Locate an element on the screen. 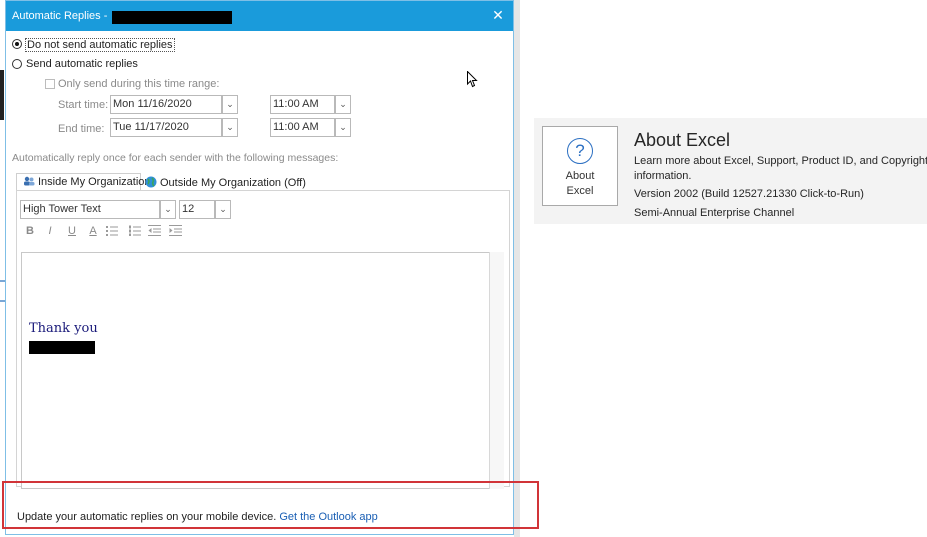  about-title: About Excel is located at coordinates (682, 140).